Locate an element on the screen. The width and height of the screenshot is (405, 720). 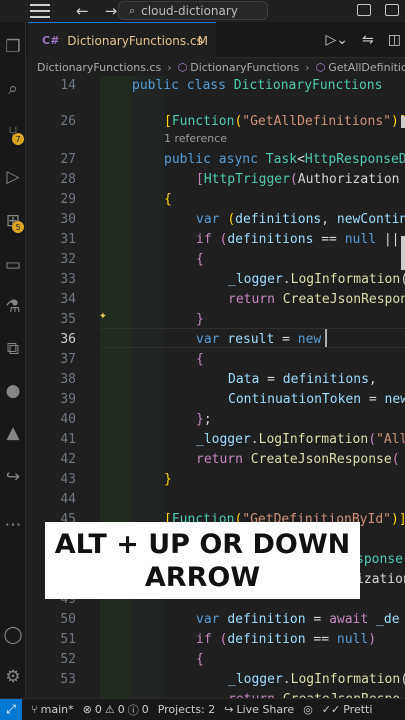
projects-label: Projects: 2 is located at coordinates (186, 709).